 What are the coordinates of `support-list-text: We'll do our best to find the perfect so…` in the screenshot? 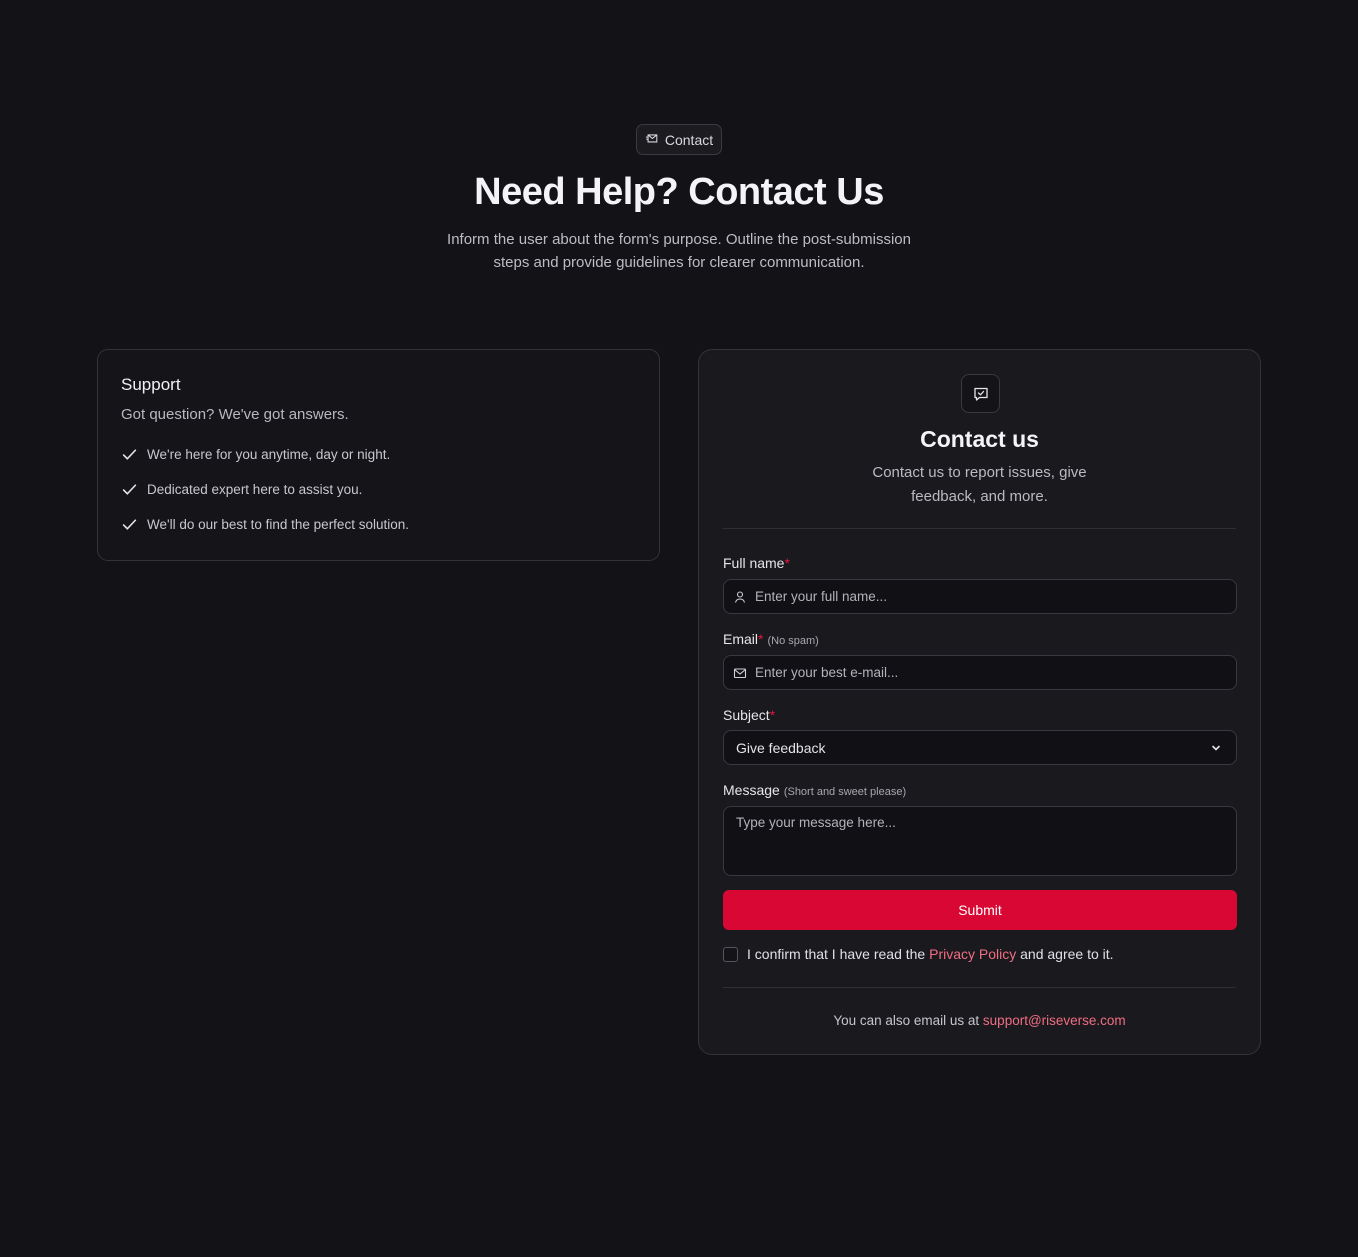 It's located at (278, 524).